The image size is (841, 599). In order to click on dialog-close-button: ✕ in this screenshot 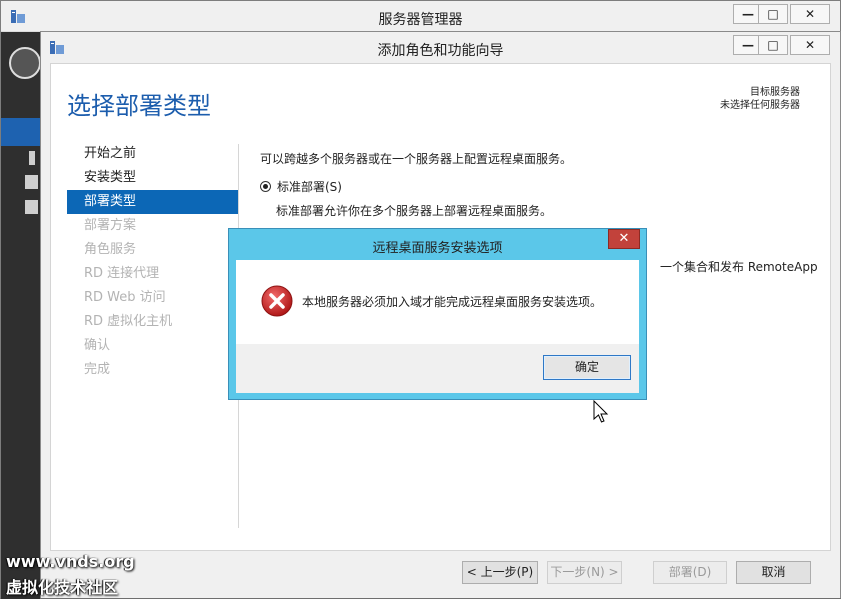, I will do `click(624, 239)`.